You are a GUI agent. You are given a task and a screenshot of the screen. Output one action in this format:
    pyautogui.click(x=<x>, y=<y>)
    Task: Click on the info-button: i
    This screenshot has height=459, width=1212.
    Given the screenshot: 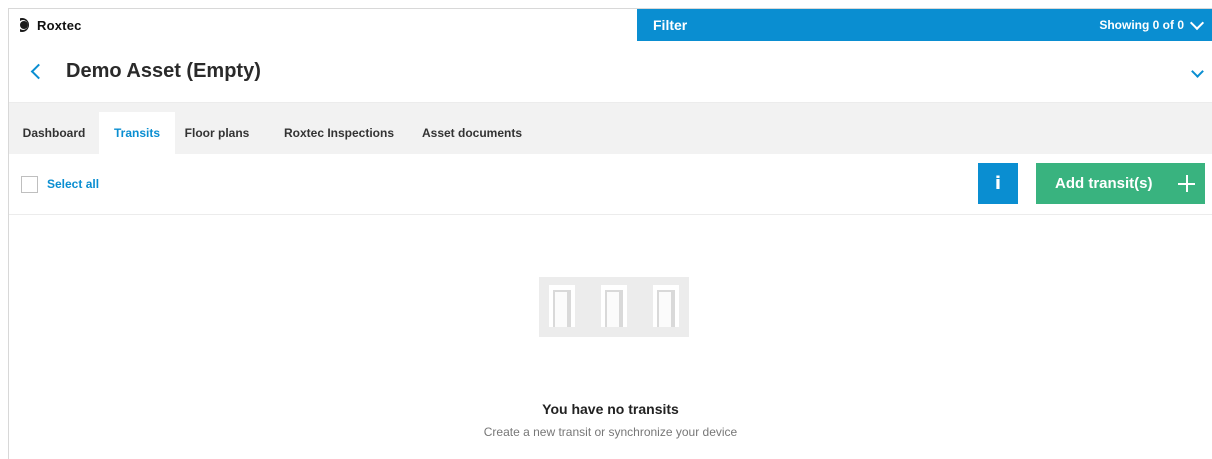 What is the action you would take?
    pyautogui.click(x=998, y=183)
    